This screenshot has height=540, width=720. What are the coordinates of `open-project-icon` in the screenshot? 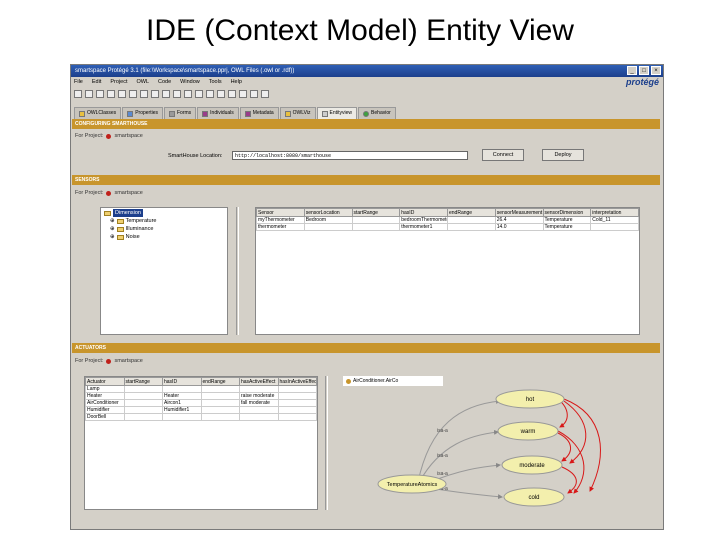 It's located at (89, 94).